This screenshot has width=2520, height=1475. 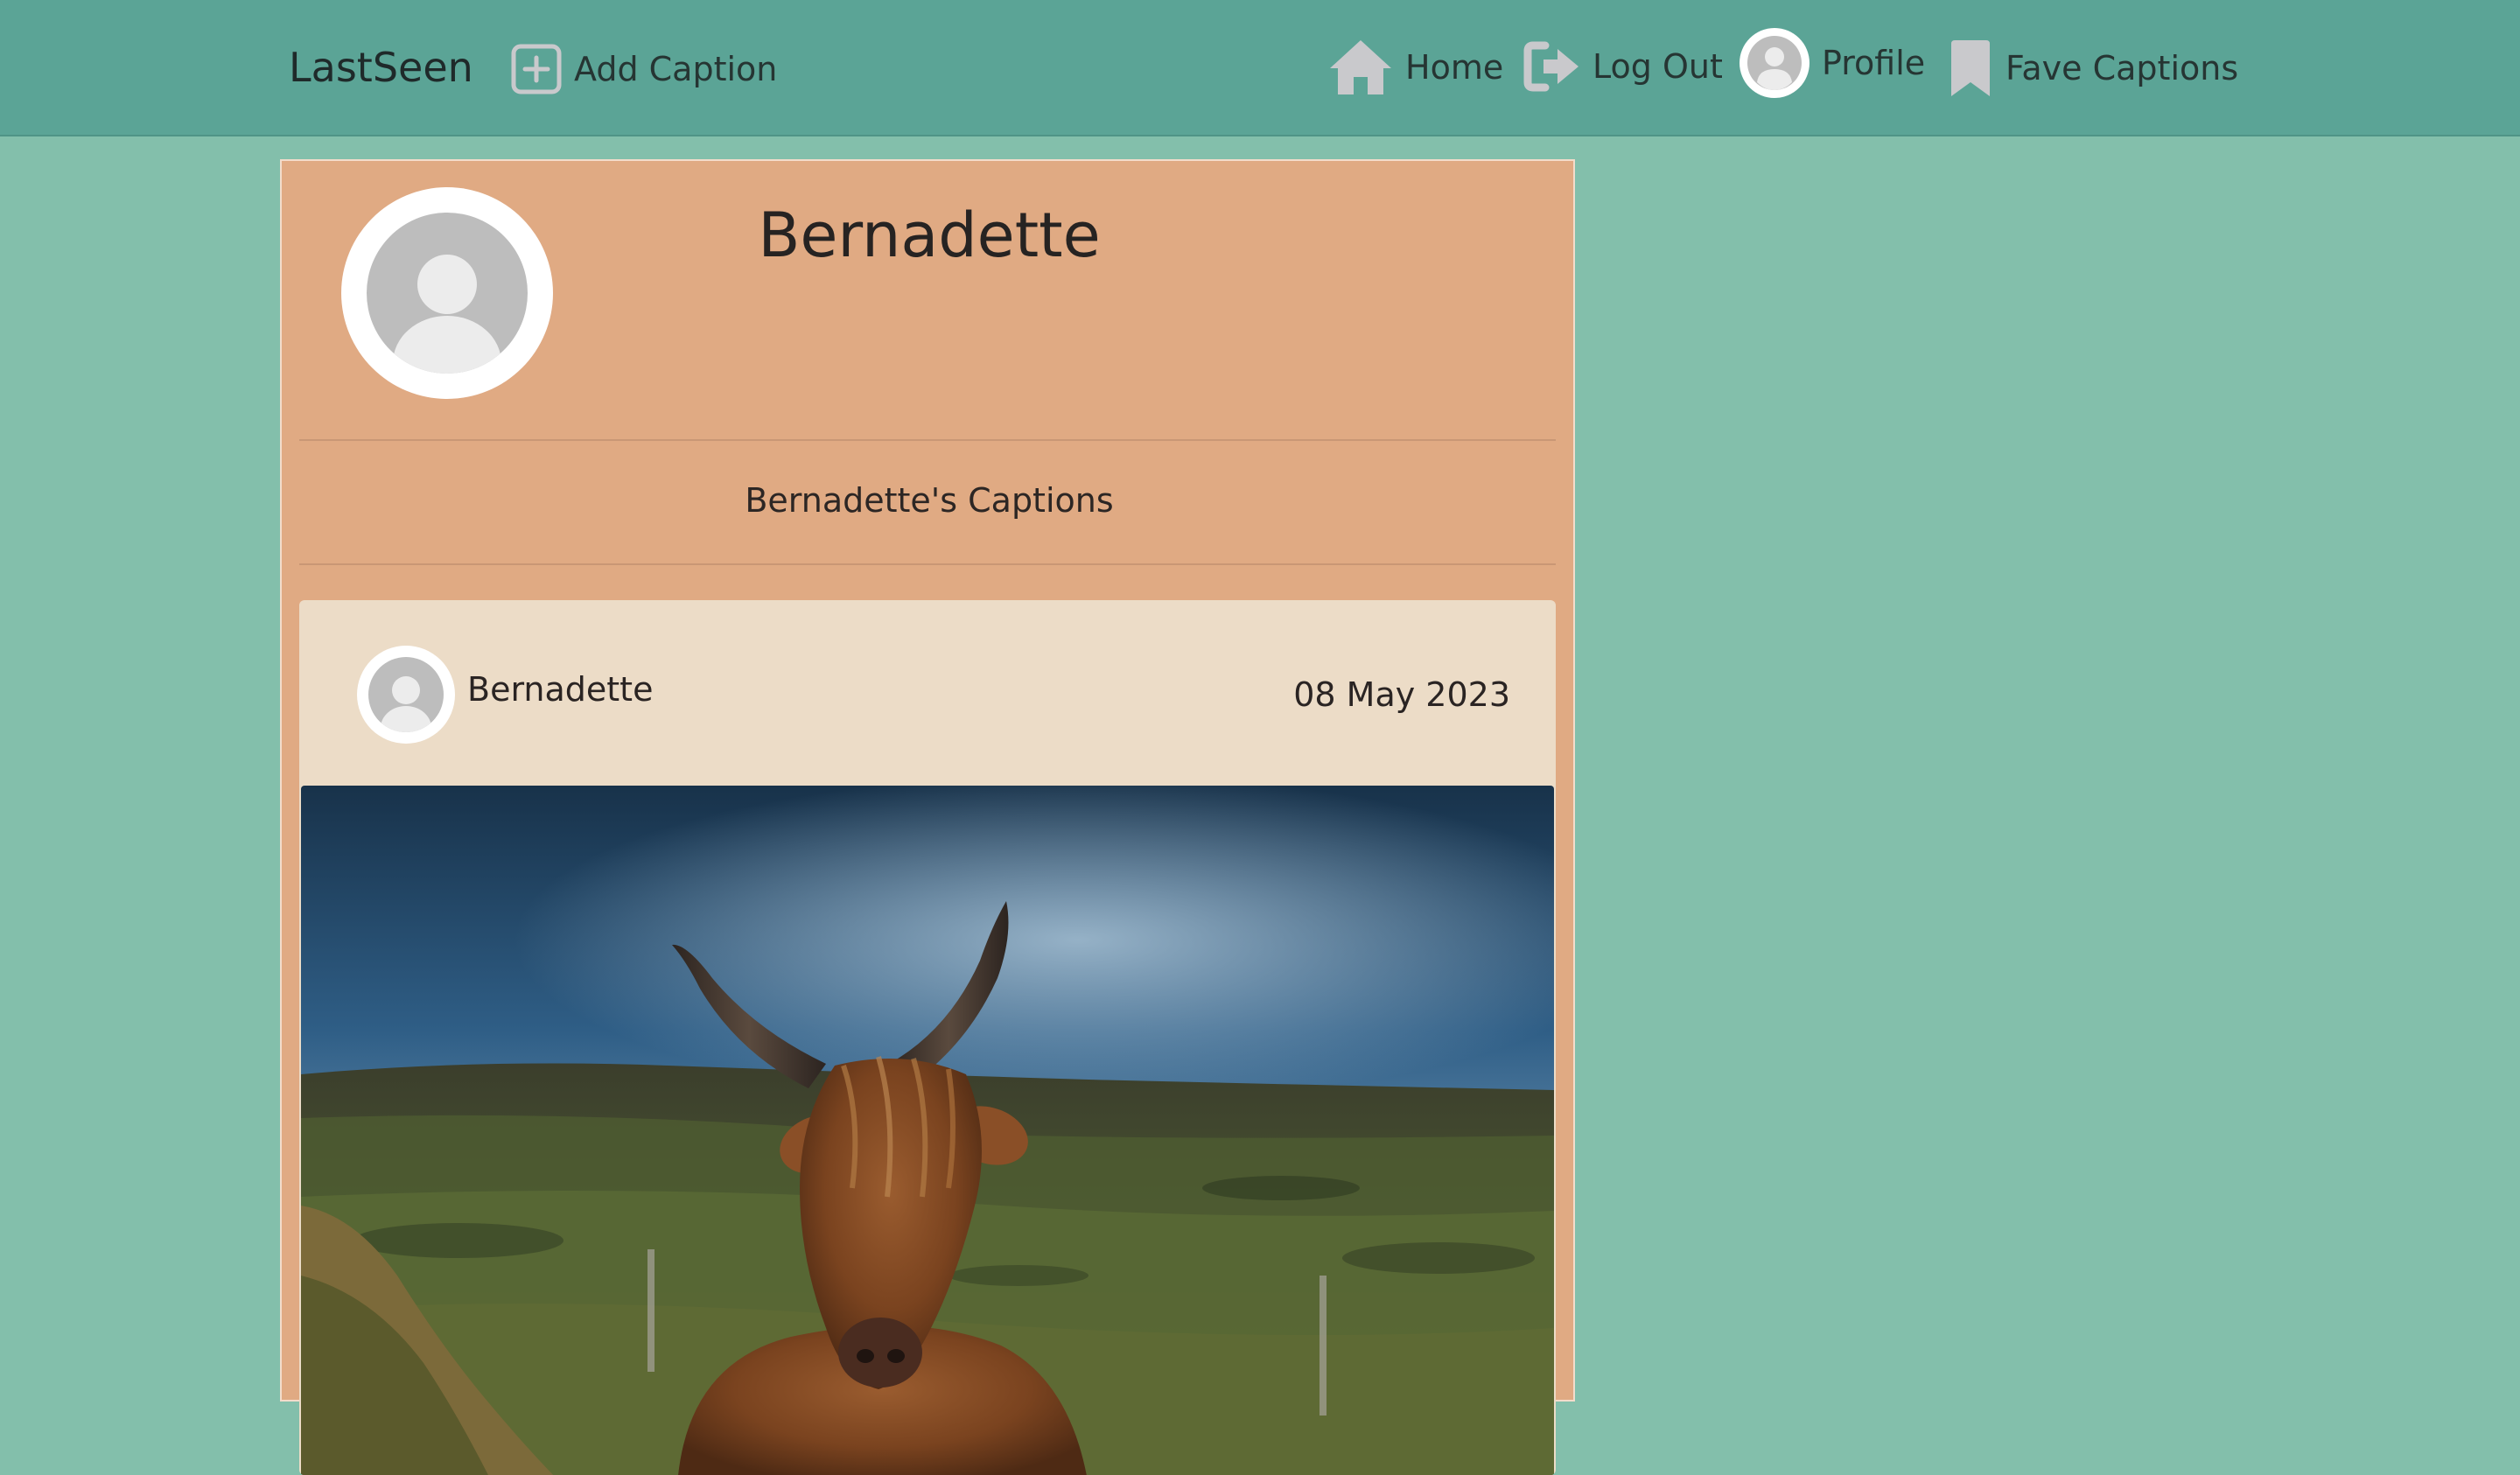 I want to click on nav-profile-label: Profile, so click(x=1874, y=63).